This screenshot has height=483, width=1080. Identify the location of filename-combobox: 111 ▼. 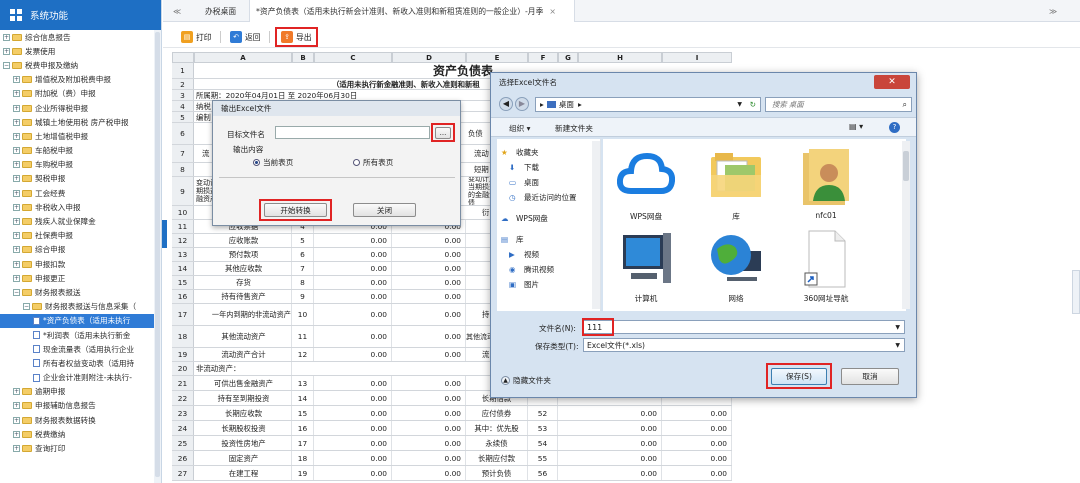
(743, 327).